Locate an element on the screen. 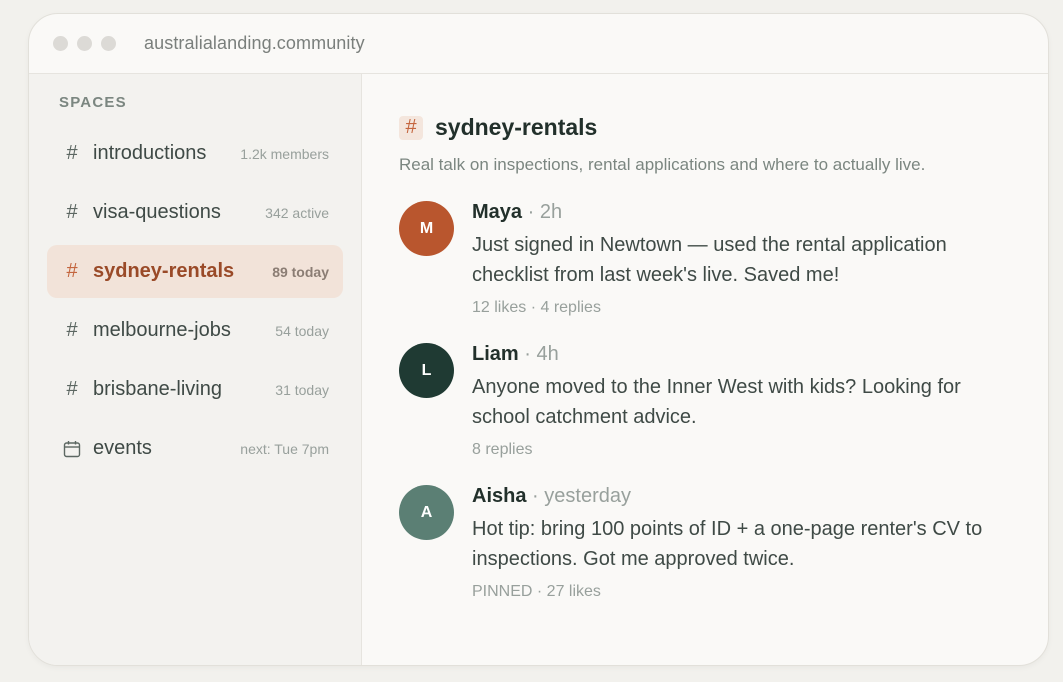 The width and height of the screenshot is (1063, 682). sidebar-item-visa-questions: # visa-questions 342 active is located at coordinates (195, 212).